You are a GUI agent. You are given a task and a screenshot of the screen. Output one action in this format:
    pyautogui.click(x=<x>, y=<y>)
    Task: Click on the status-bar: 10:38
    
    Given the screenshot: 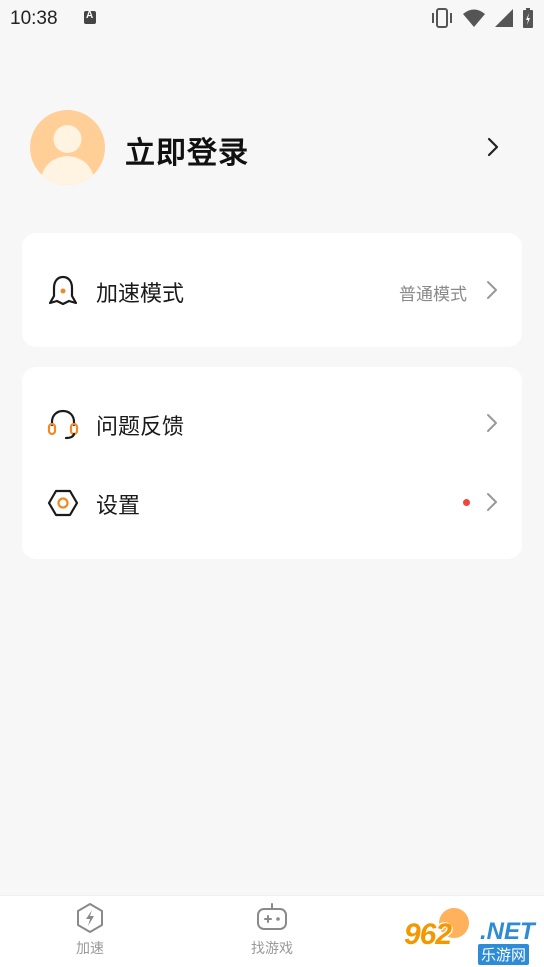 What is the action you would take?
    pyautogui.click(x=272, y=18)
    